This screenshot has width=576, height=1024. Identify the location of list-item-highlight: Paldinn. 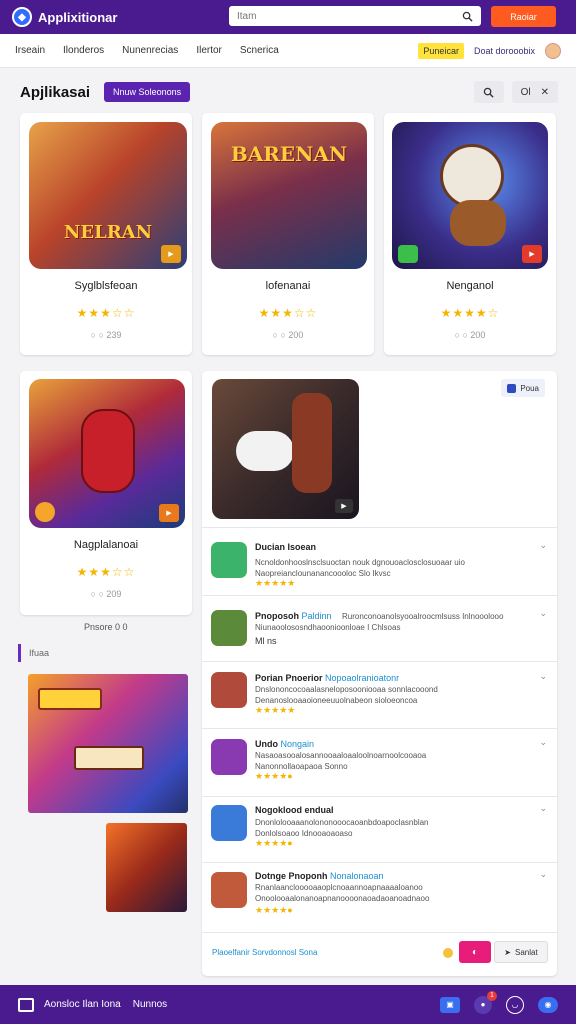
(316, 616).